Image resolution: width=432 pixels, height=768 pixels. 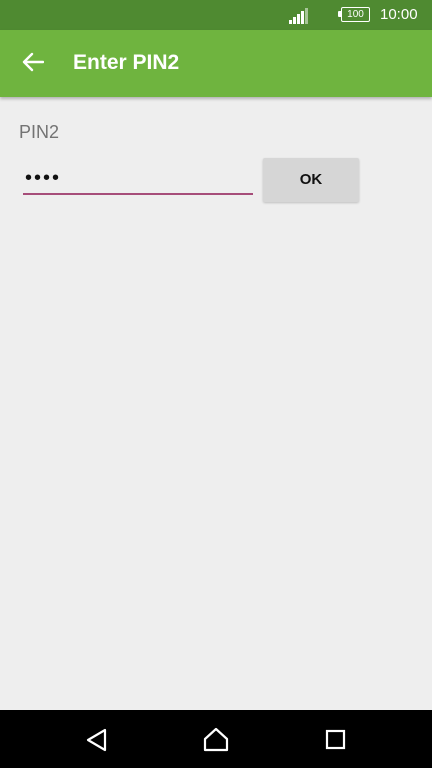 What do you see at coordinates (216, 15) in the screenshot?
I see `status-bar: 100 10:00` at bounding box center [216, 15].